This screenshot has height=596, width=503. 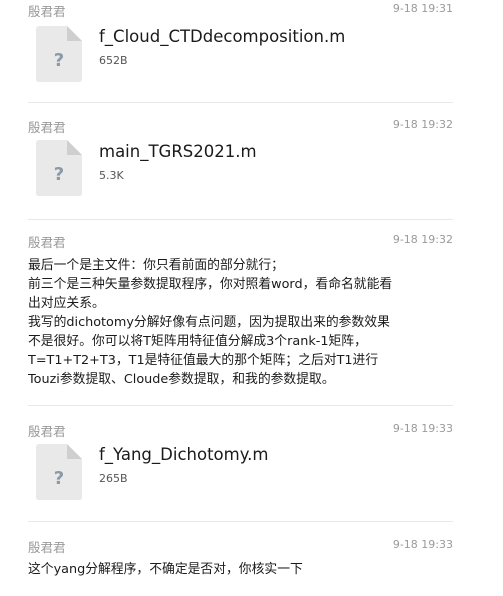 What do you see at coordinates (240, 164) in the screenshot?
I see `file-message: 殷君君 9-18 19:32 ? main_TGRS2021.m 5.3K` at bounding box center [240, 164].